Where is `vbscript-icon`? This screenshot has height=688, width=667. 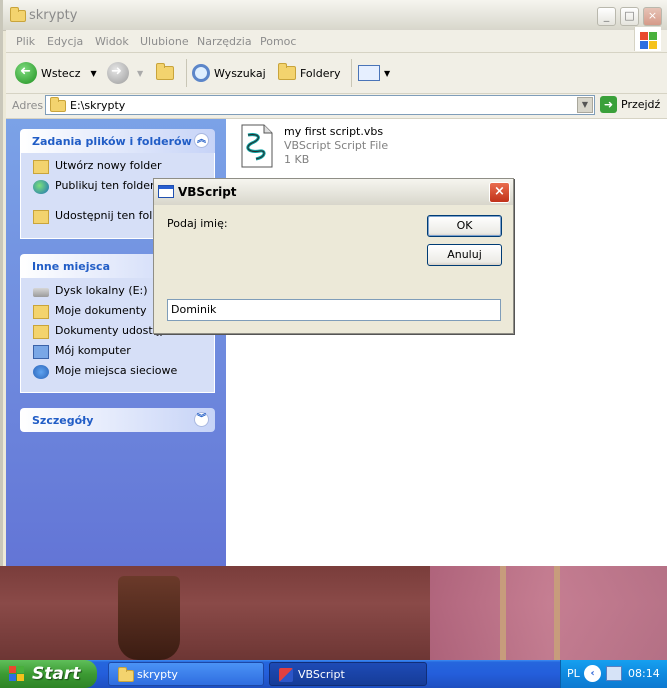 vbscript-icon is located at coordinates (286, 675).